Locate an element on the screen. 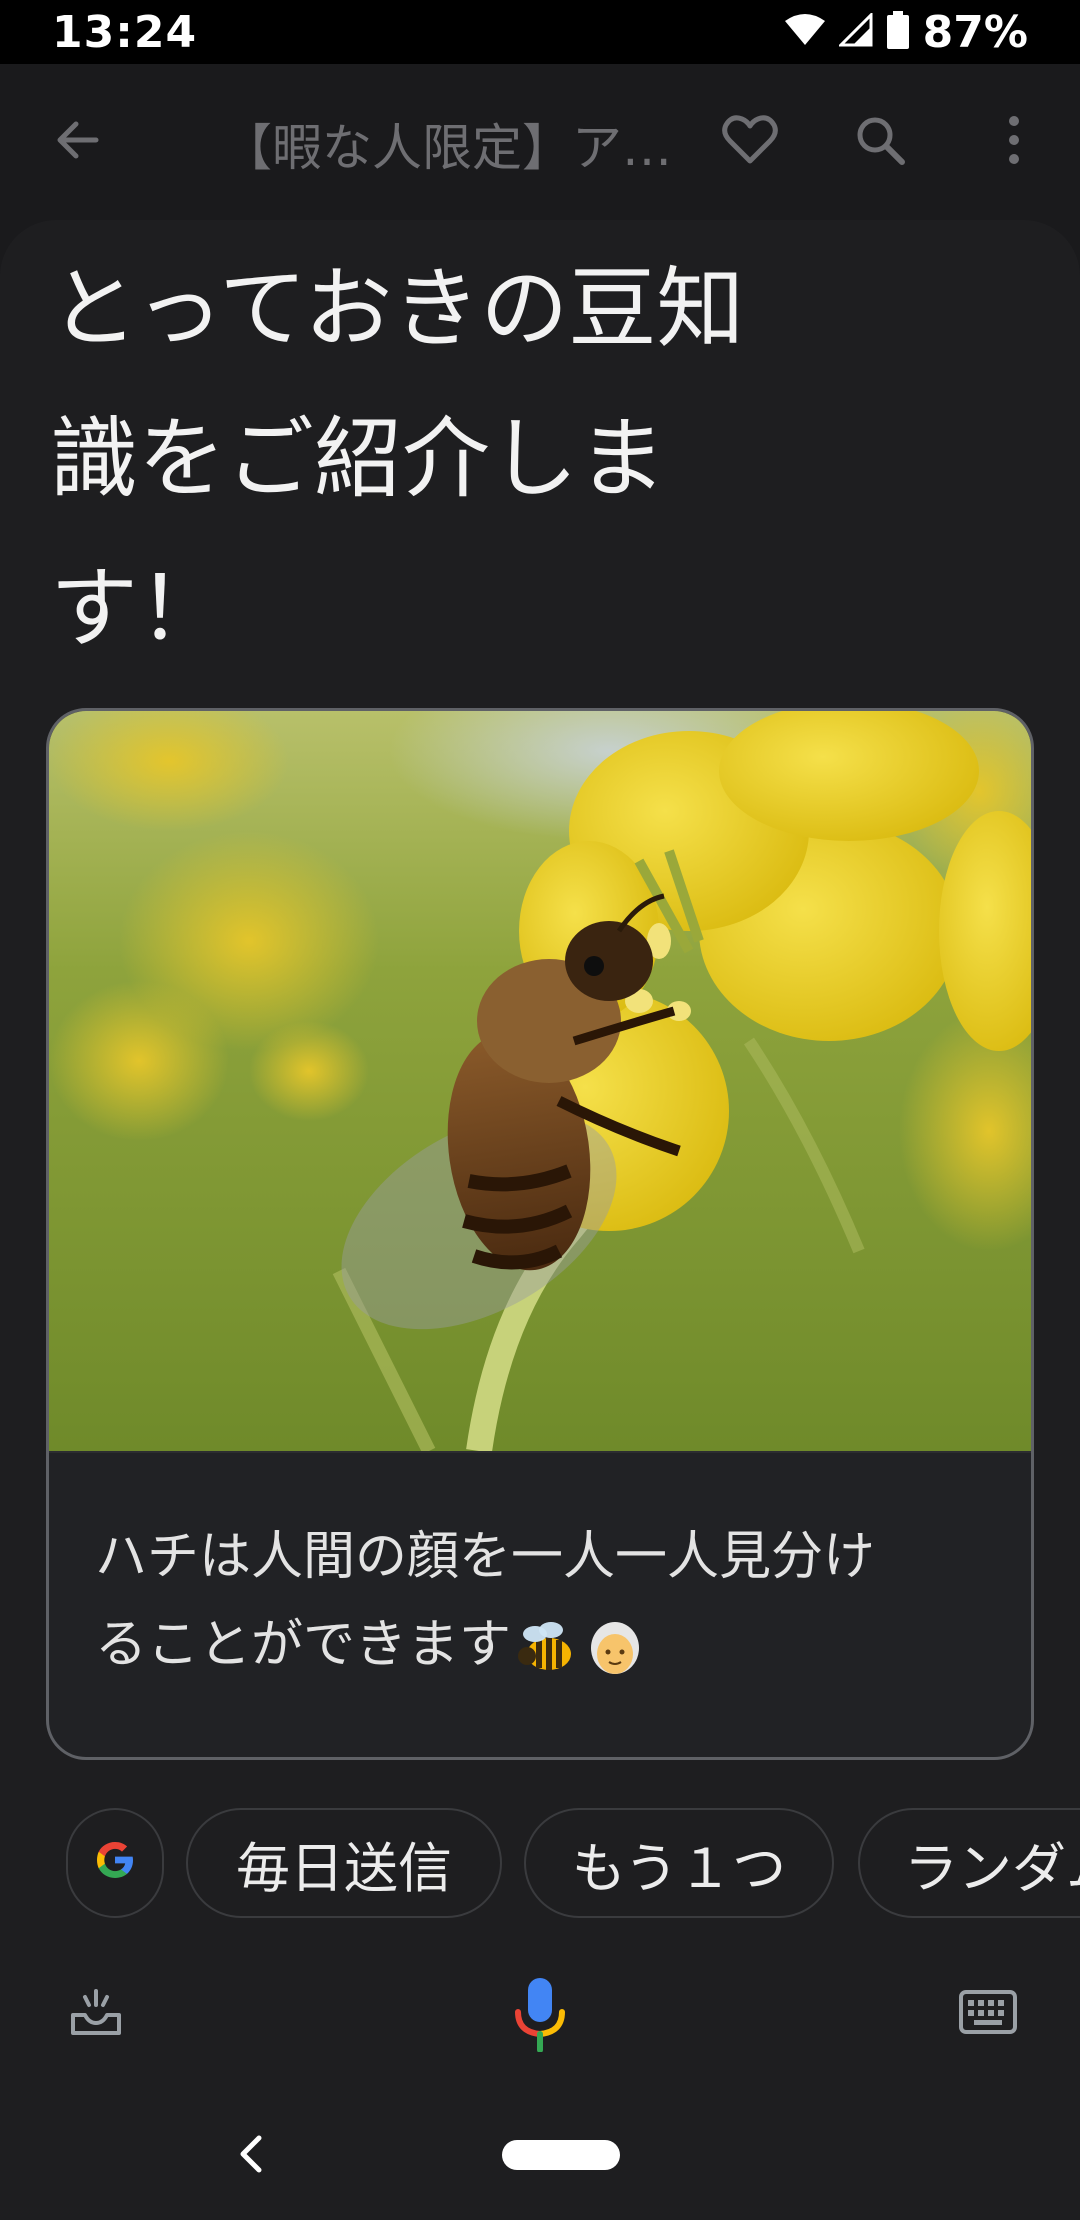 This screenshot has height=2220, width=1080. fact-text-line2: ることができます is located at coordinates (303, 1645).